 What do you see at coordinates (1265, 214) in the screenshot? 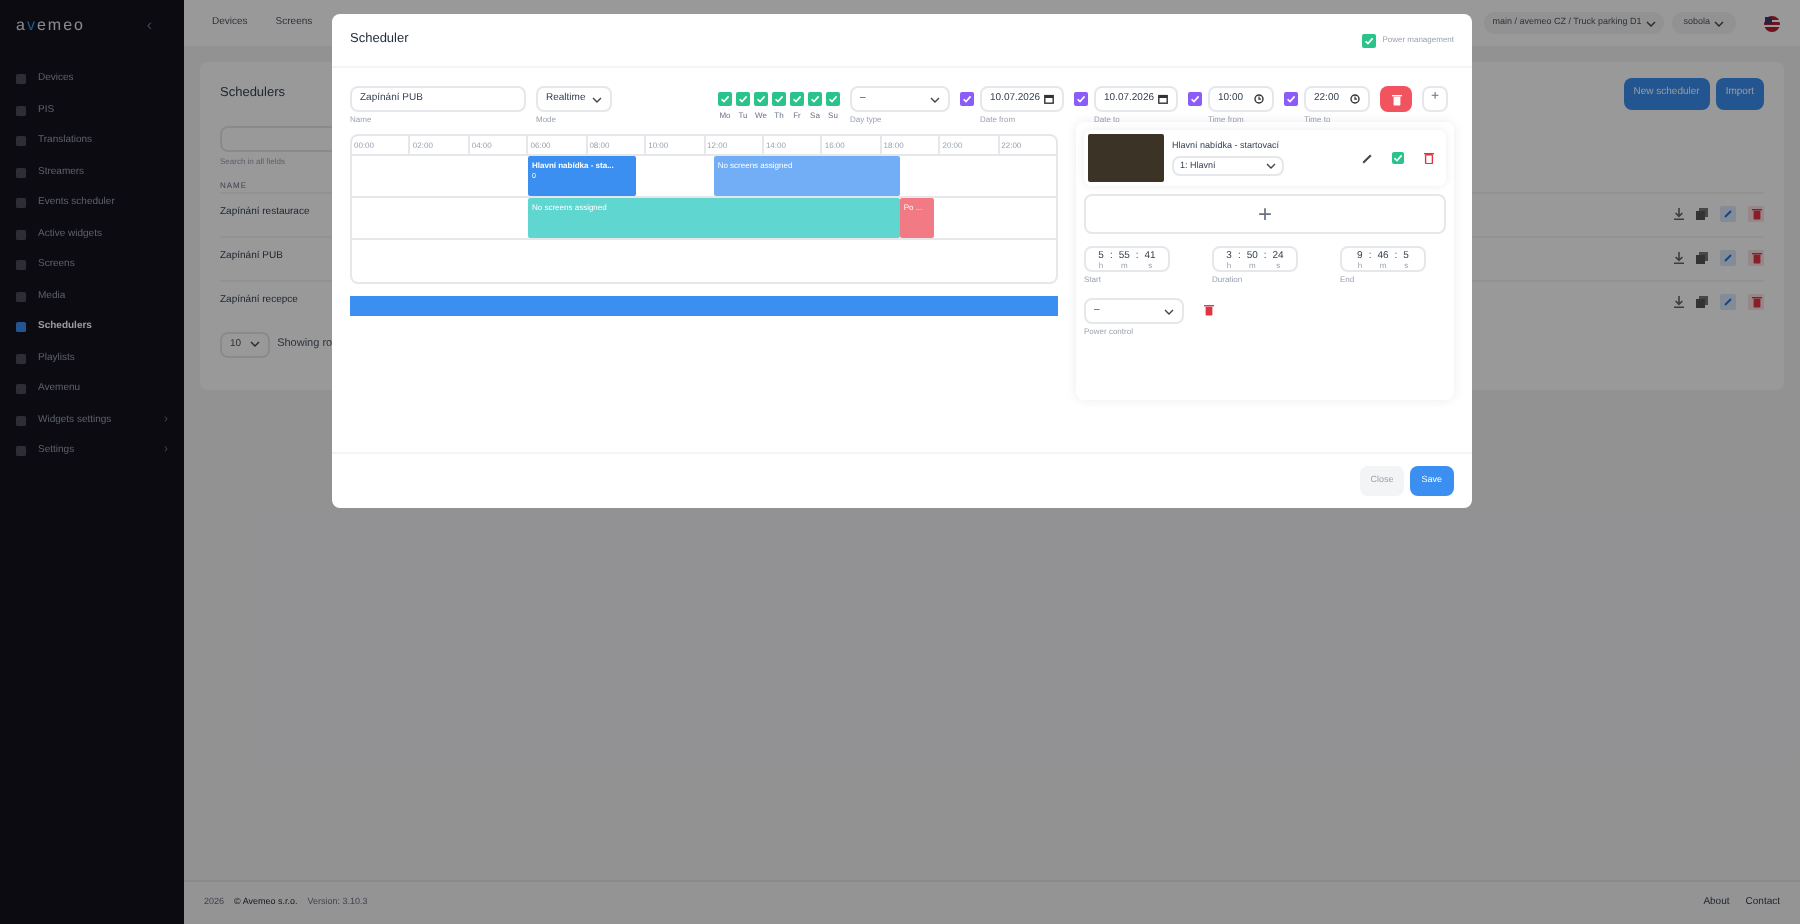
I see `add-button: +` at bounding box center [1265, 214].